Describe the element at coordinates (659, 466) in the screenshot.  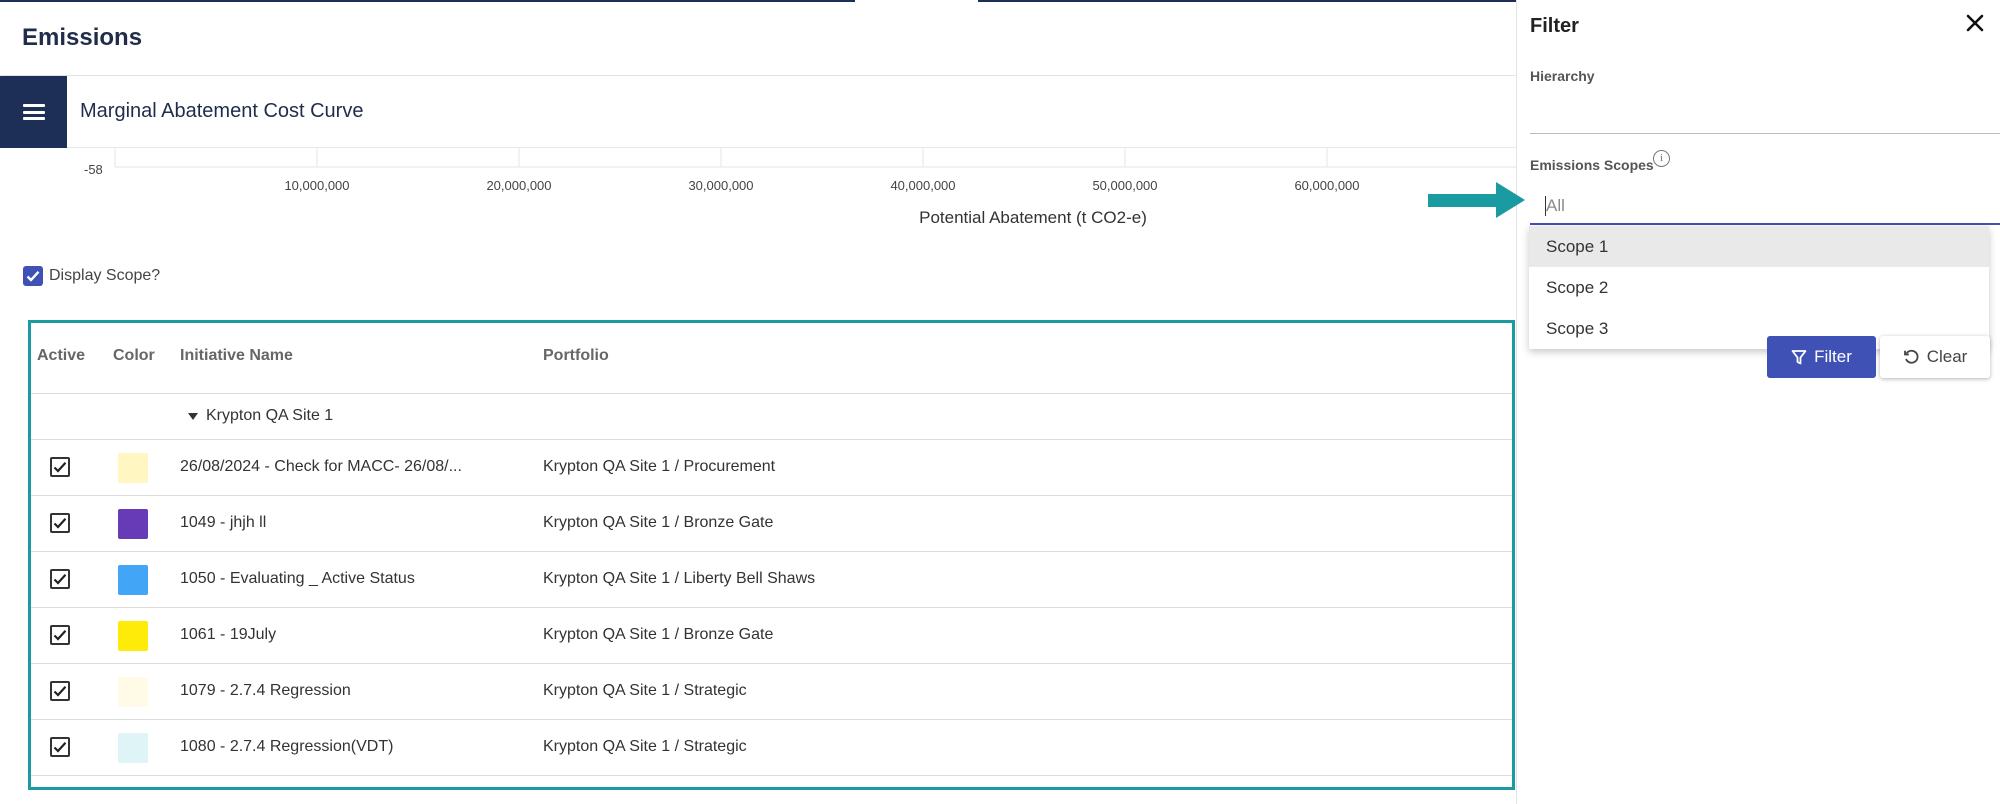
I see `row-portfolio: Krypton QA Site 1 / Procurement` at that location.